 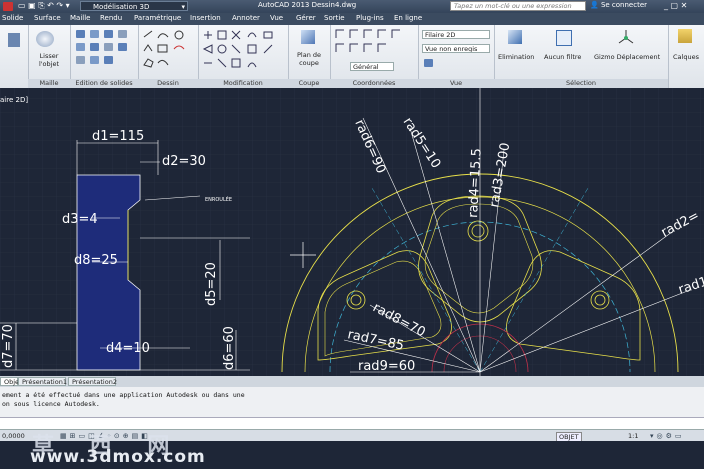 I want to click on panel-title-dessin: Dessin, so click(x=168, y=83).